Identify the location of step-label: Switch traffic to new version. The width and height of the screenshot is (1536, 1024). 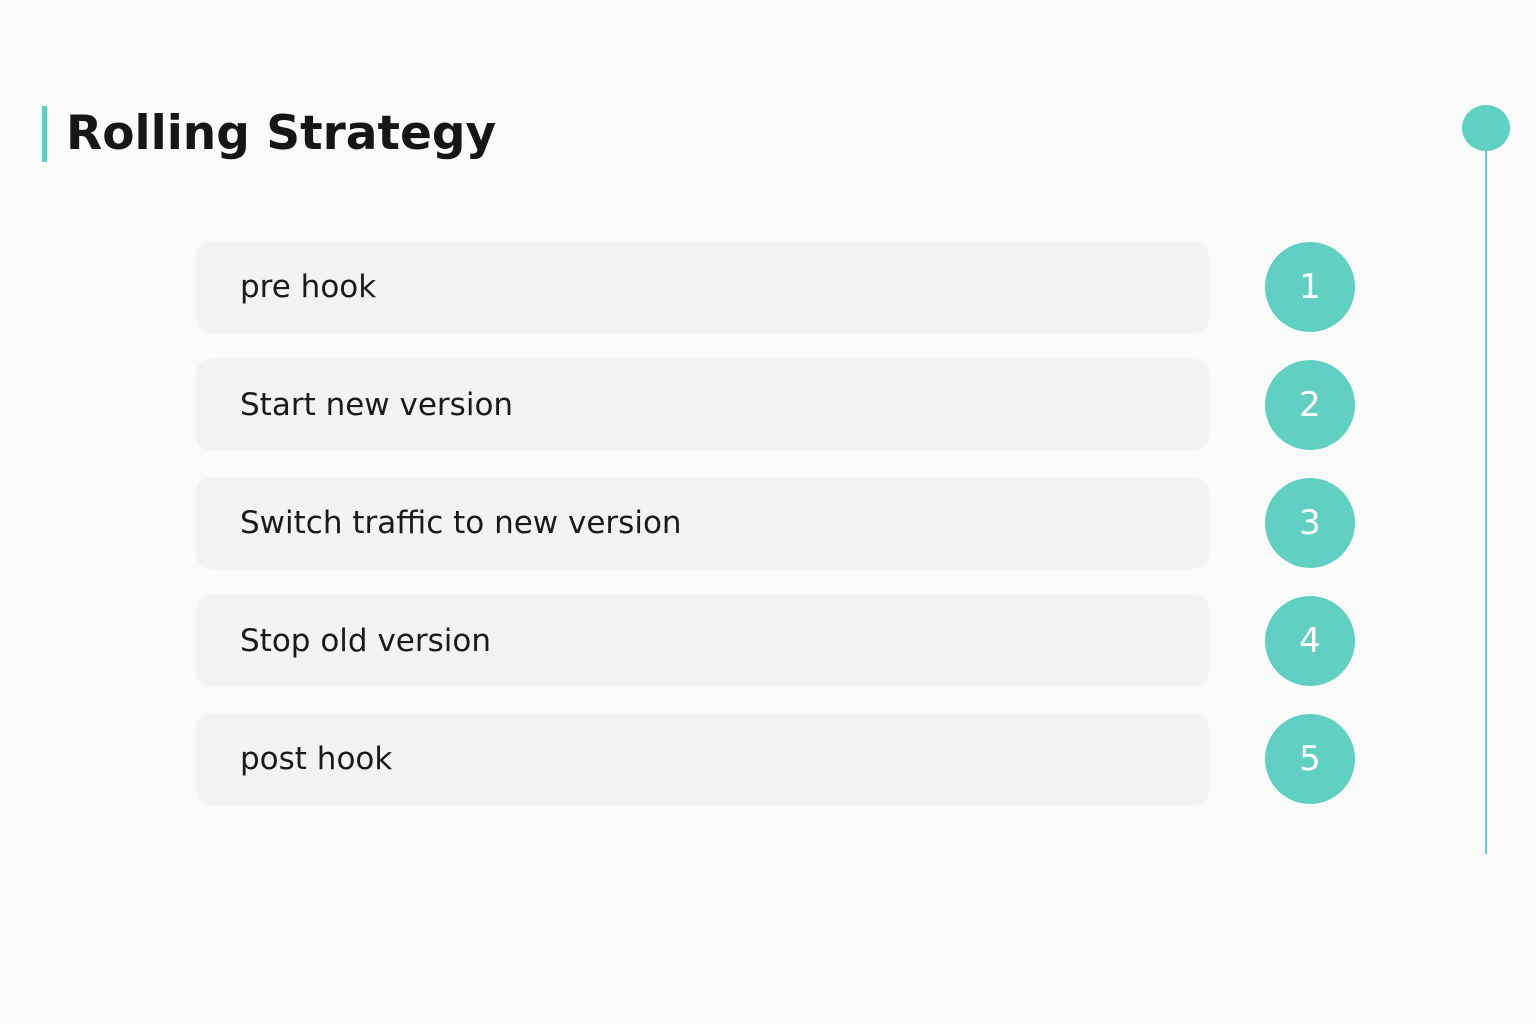
(461, 523).